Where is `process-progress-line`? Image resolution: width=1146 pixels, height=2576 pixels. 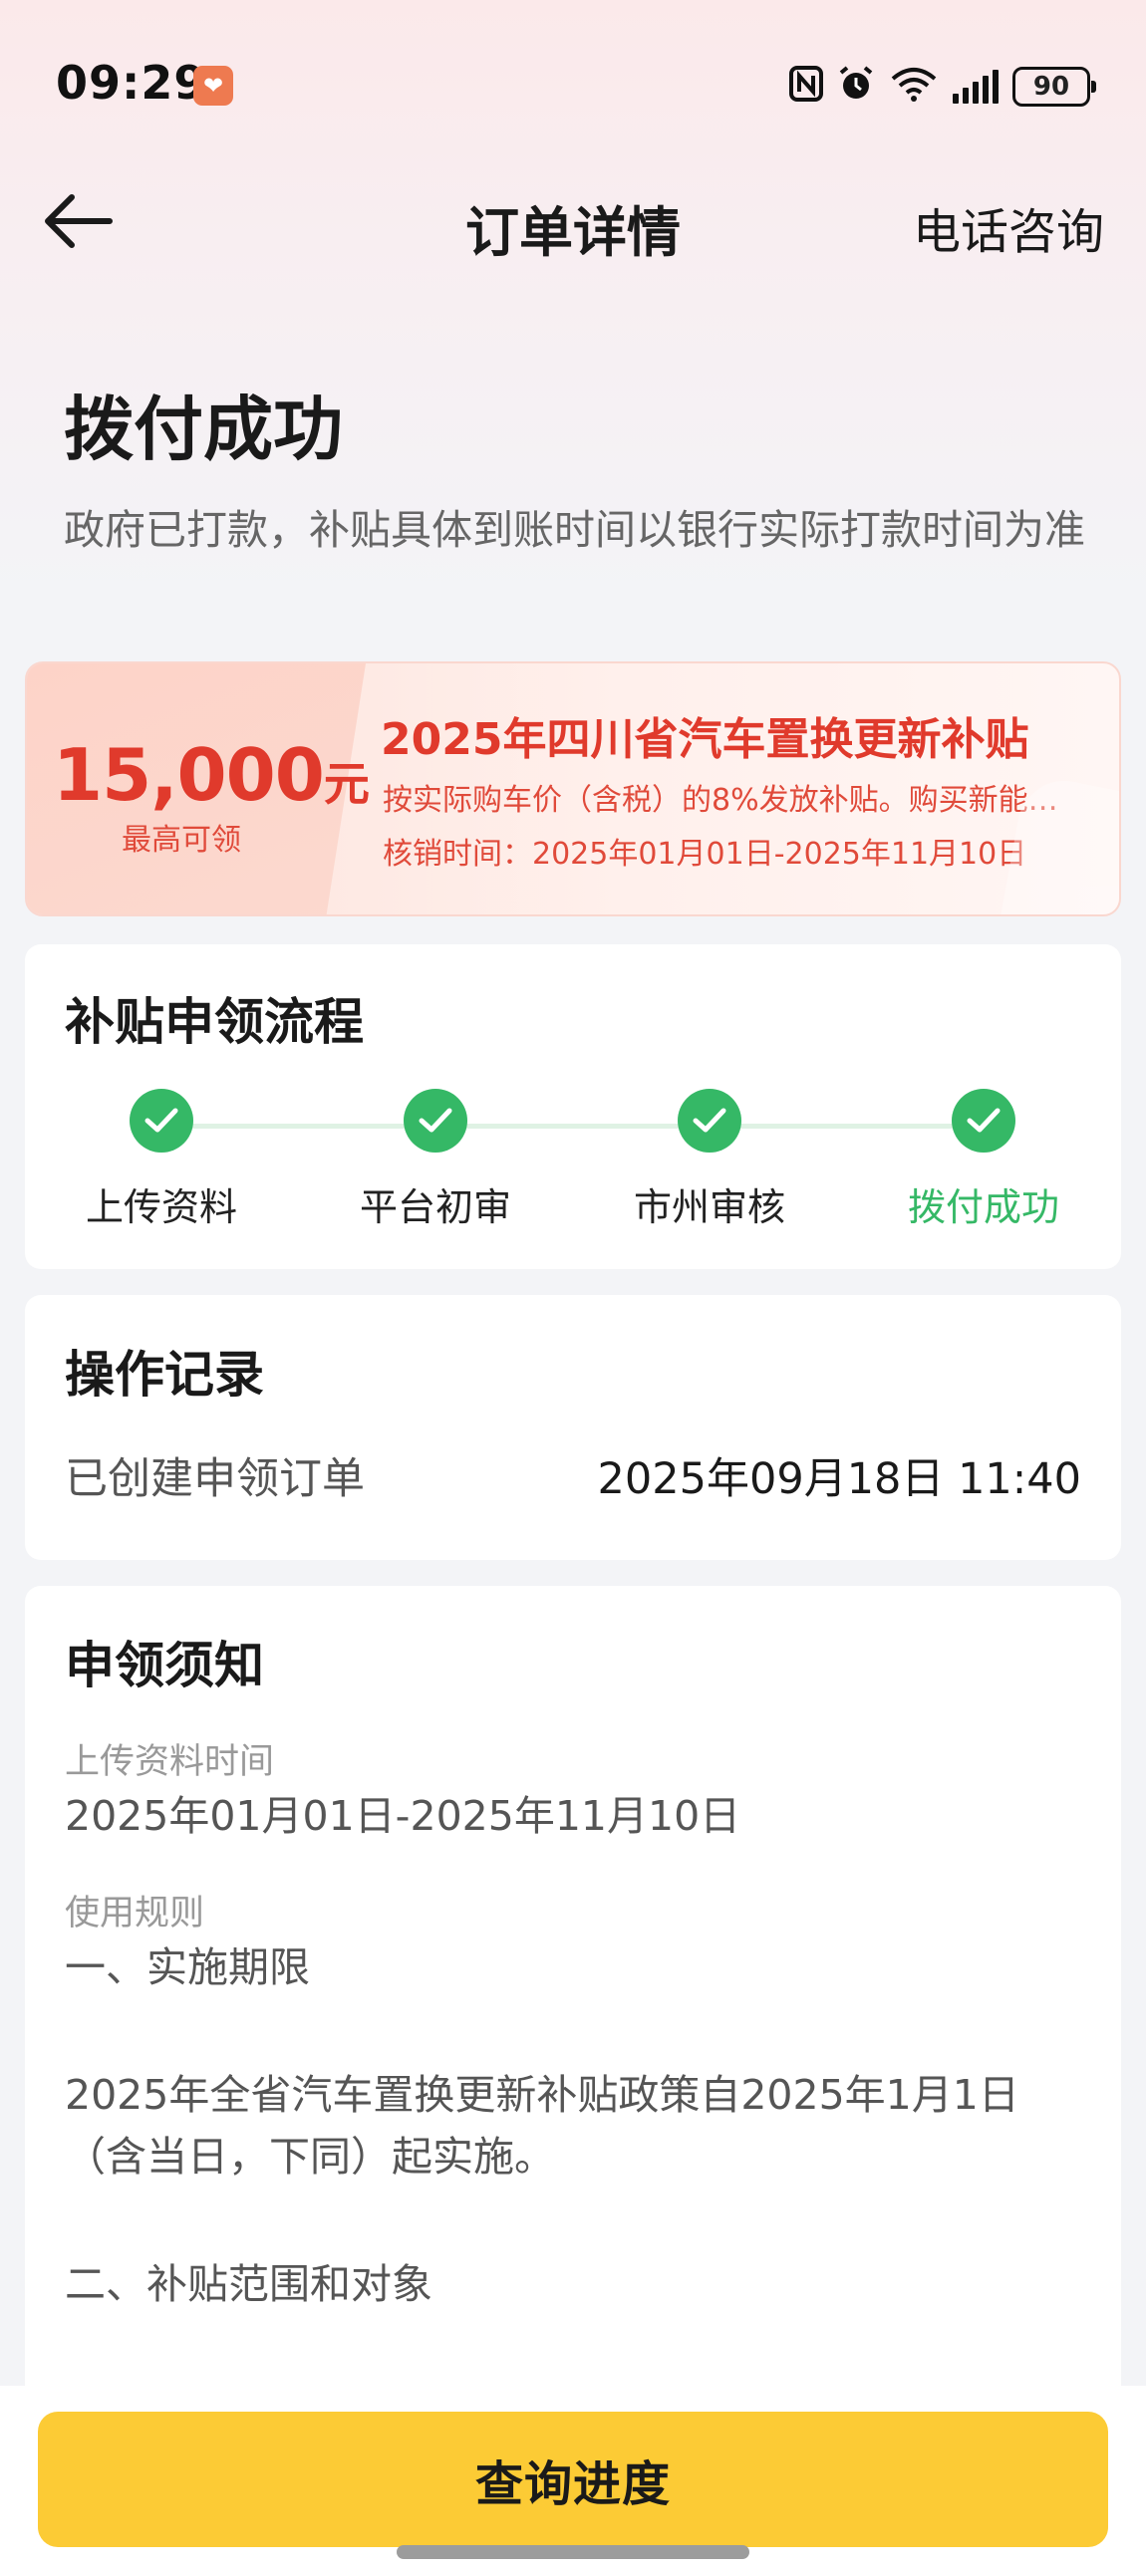 process-progress-line is located at coordinates (571, 1126).